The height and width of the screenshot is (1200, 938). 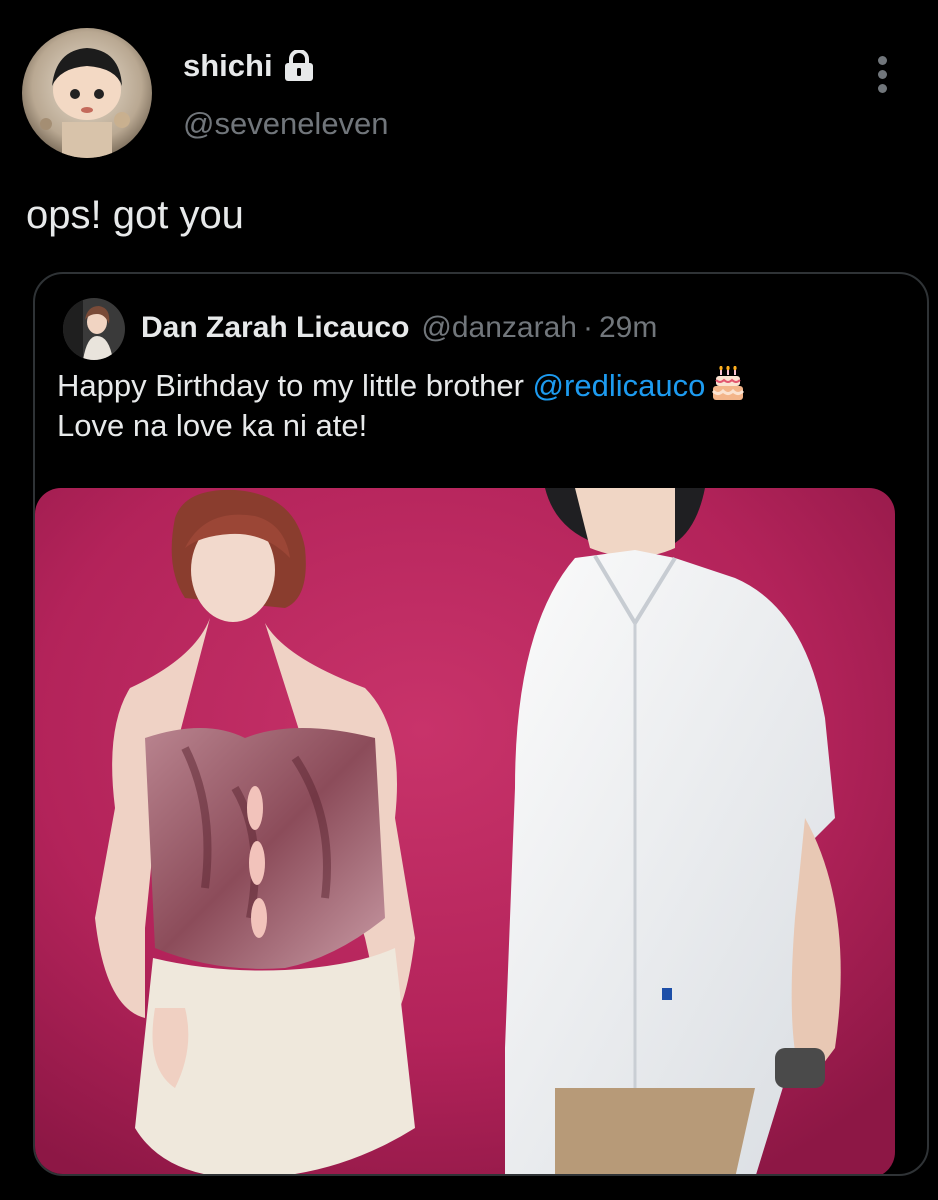 I want to click on quoted-tweet-time: 29m, so click(x=628, y=327).